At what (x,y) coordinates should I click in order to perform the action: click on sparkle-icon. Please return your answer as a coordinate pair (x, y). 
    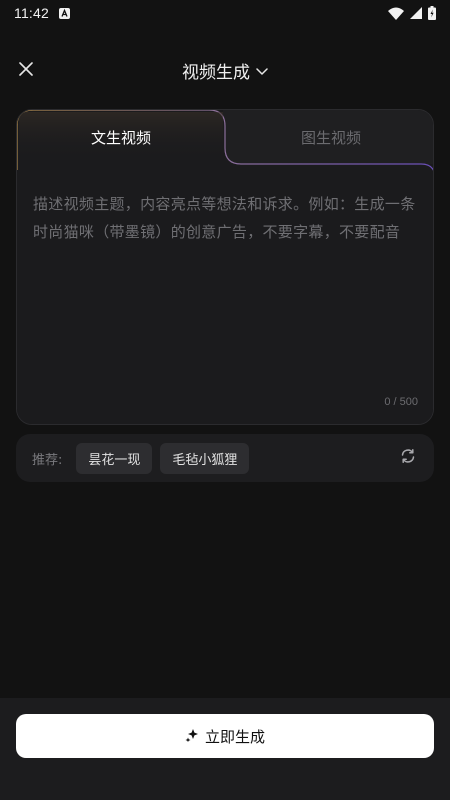
    Looking at the image, I should click on (192, 736).